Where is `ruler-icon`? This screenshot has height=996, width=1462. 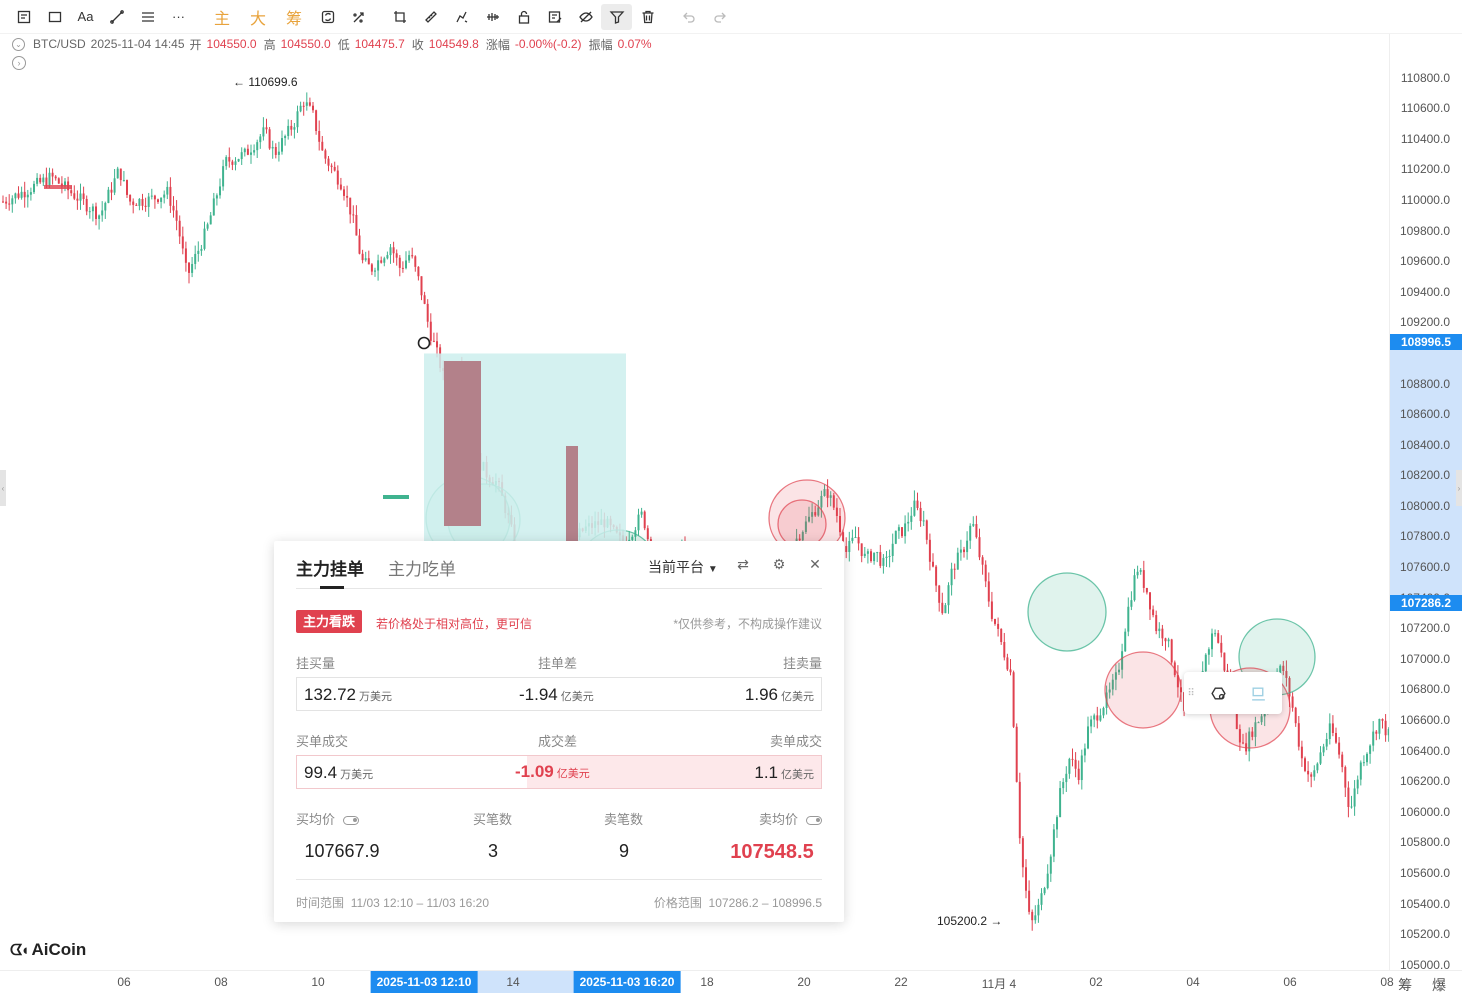 ruler-icon is located at coordinates (430, 17).